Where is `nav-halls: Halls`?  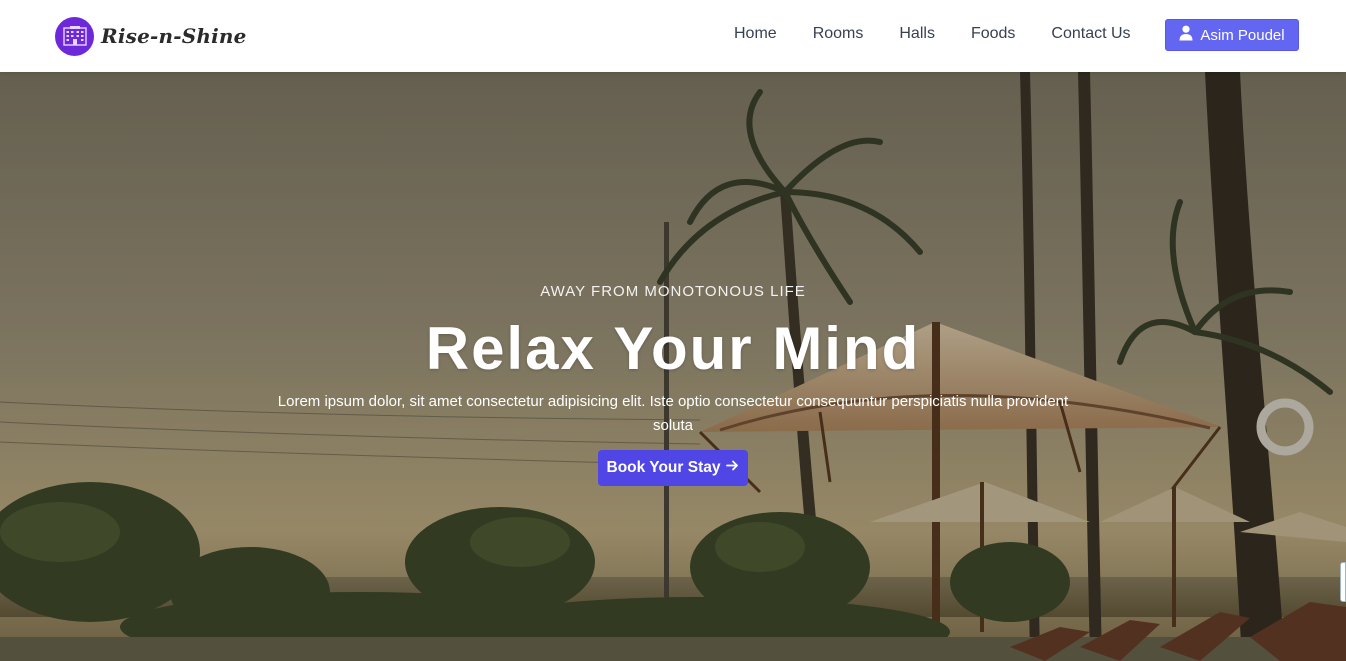 nav-halls: Halls is located at coordinates (917, 34).